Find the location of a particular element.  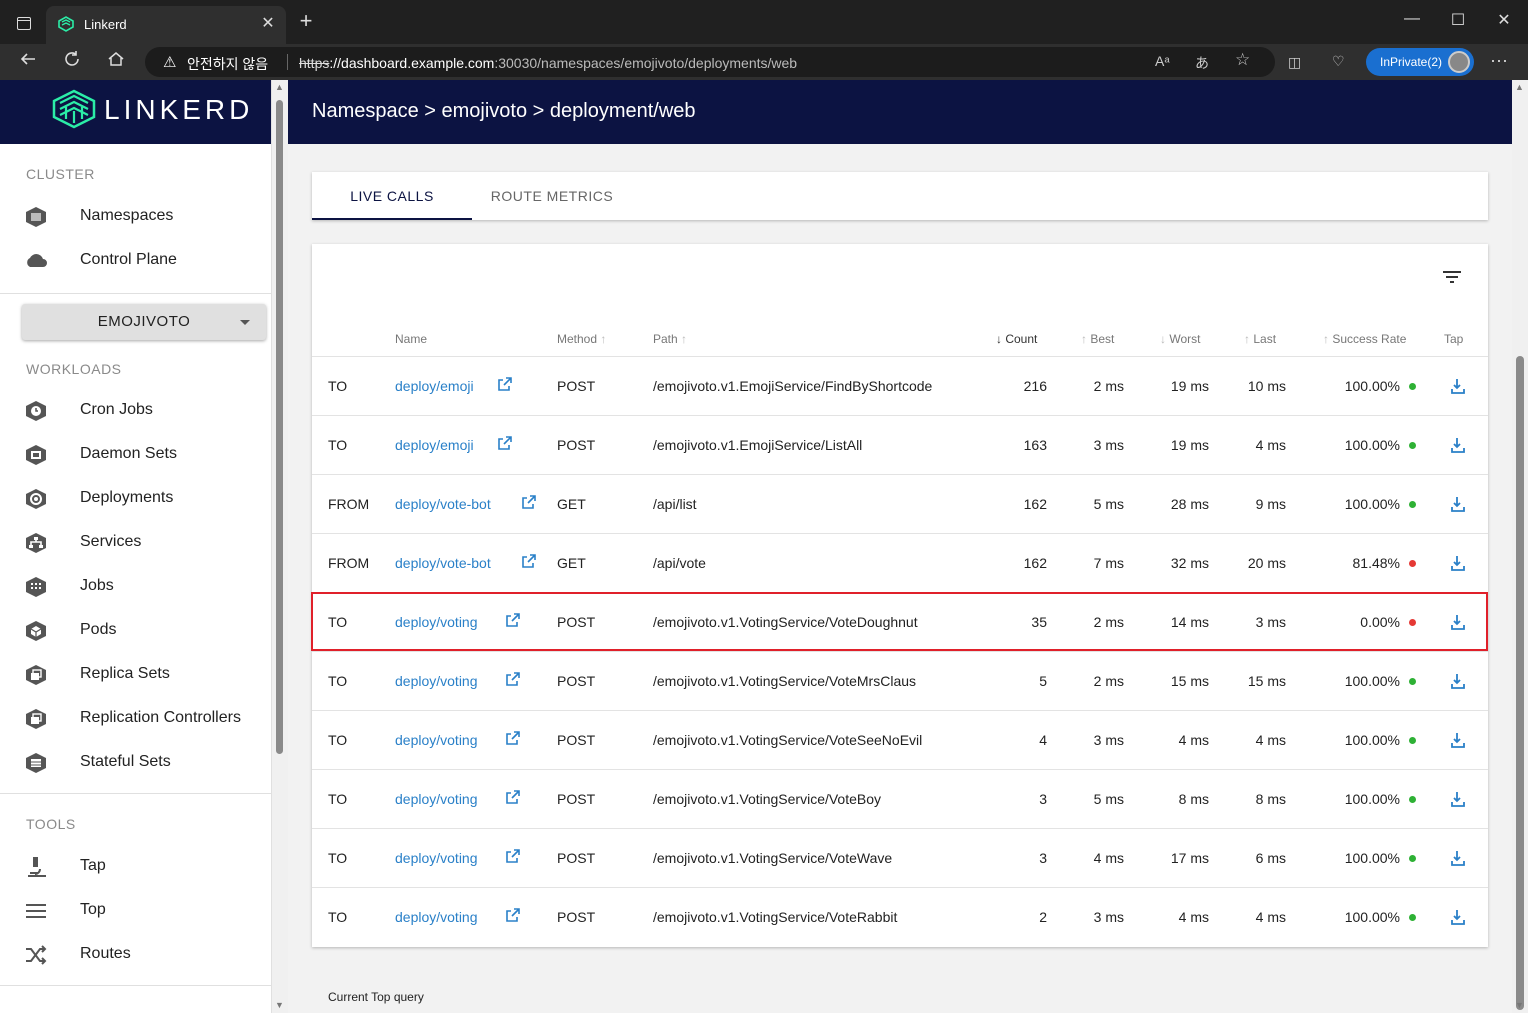

browser-essentials-icon: ♡ is located at coordinates (1338, 61).